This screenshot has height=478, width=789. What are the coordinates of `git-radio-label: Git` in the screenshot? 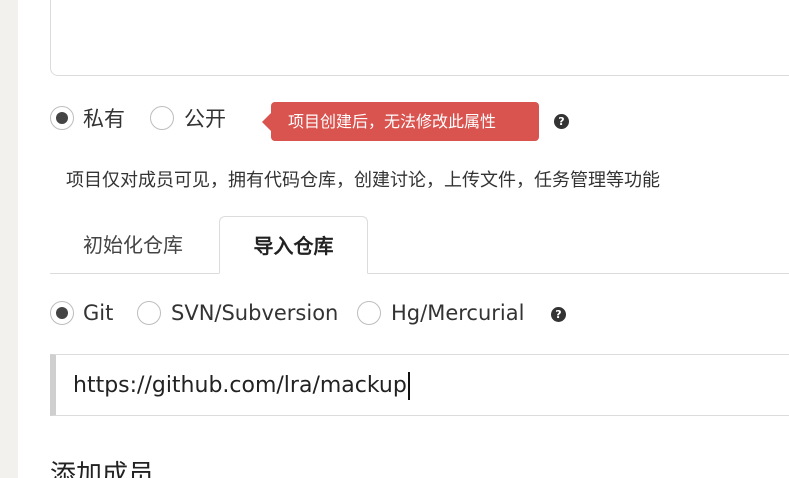 It's located at (98, 313).